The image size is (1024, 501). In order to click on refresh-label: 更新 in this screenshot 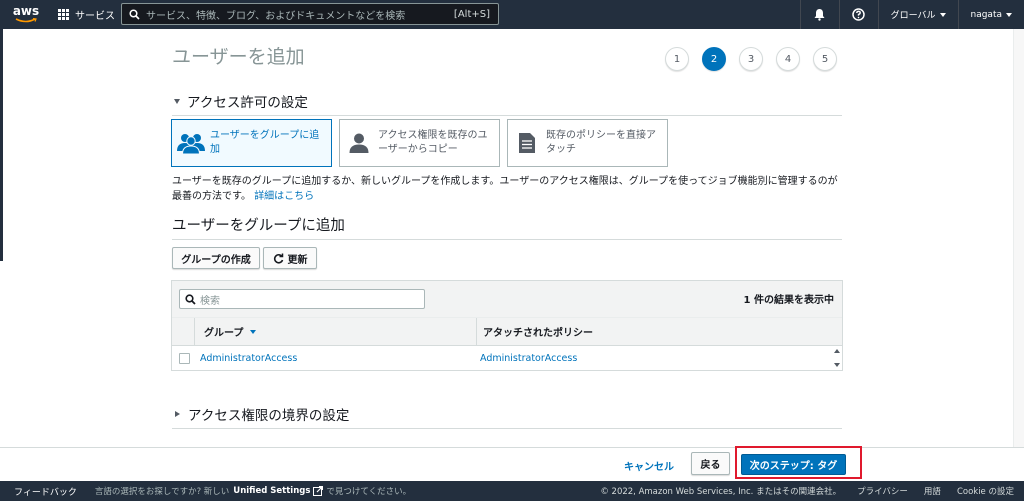, I will do `click(297, 260)`.